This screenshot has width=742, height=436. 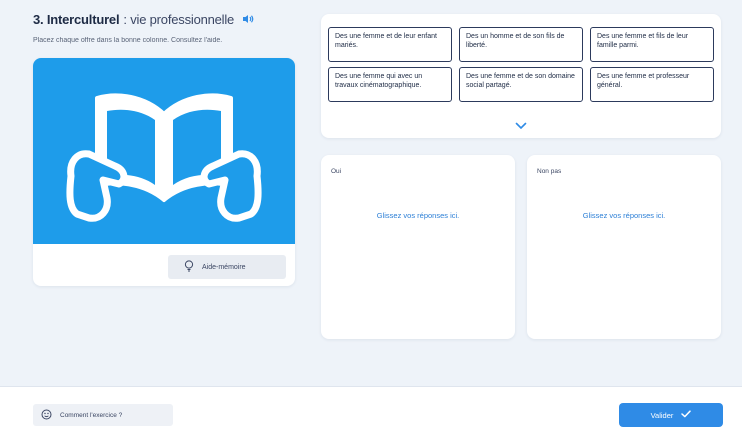 I want to click on exercise-title-rest: : vie professionnelle, so click(x=179, y=19).